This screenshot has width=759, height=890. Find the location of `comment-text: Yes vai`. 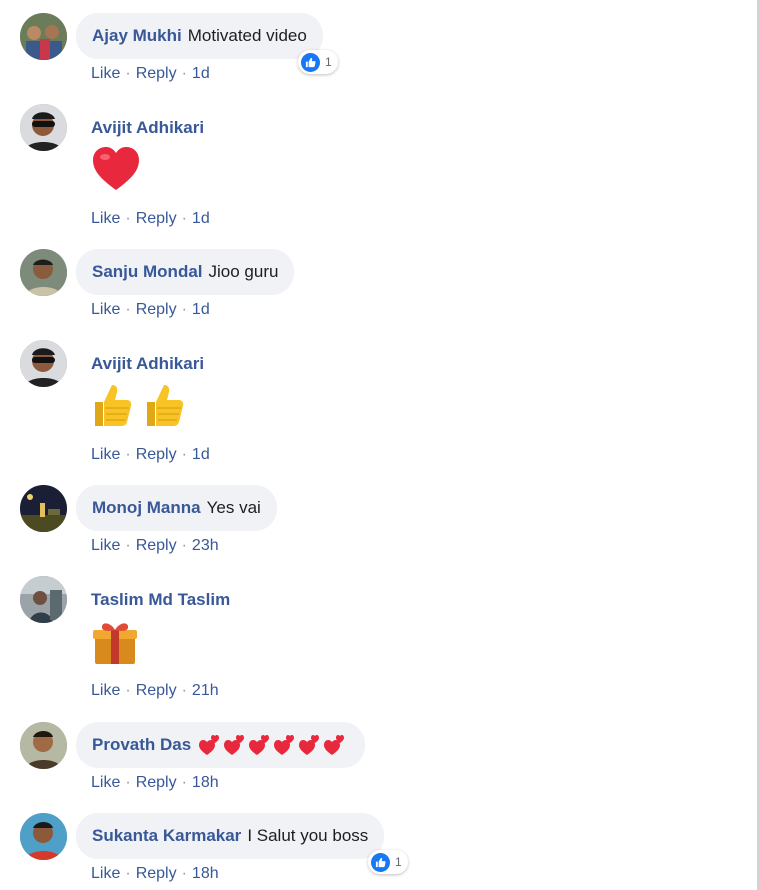

comment-text: Yes vai is located at coordinates (233, 507).